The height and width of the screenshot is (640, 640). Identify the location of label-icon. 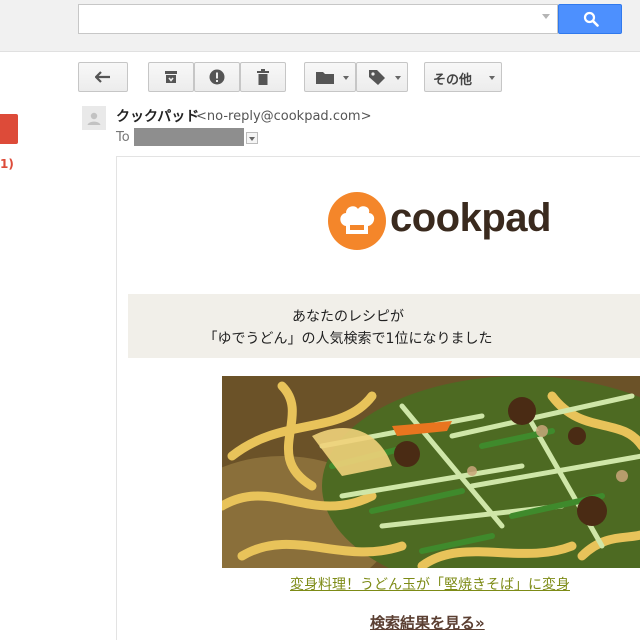
(377, 77).